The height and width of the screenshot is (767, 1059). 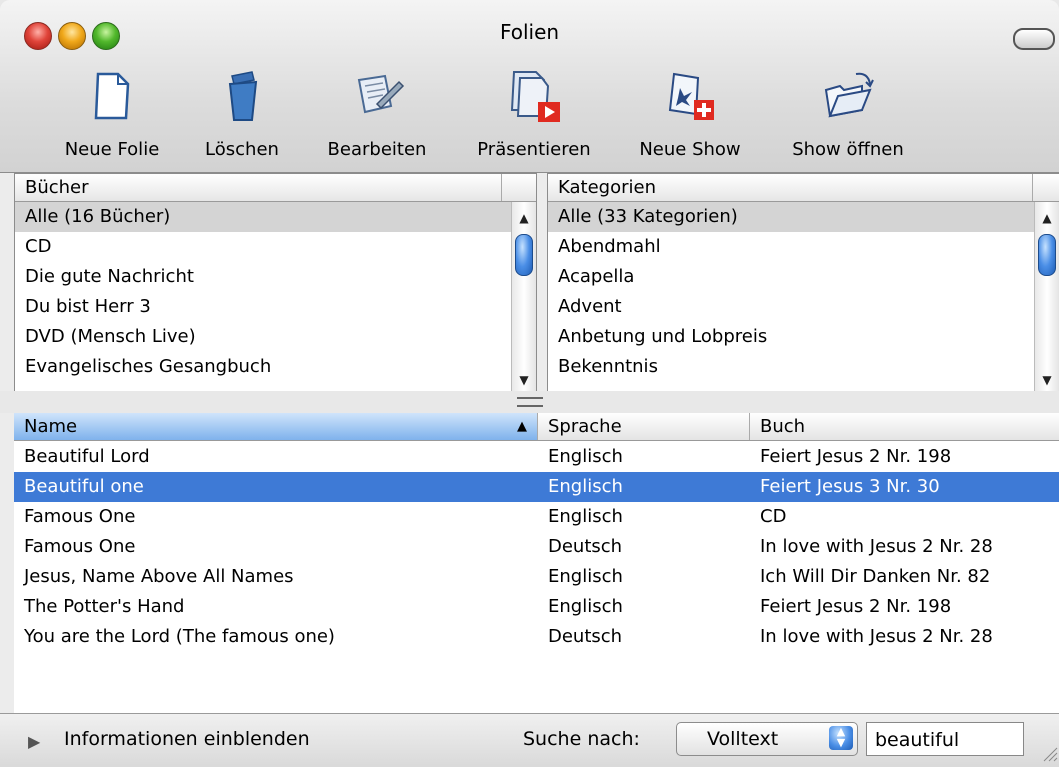 I want to click on present-label: Präsentieren, so click(x=534, y=149).